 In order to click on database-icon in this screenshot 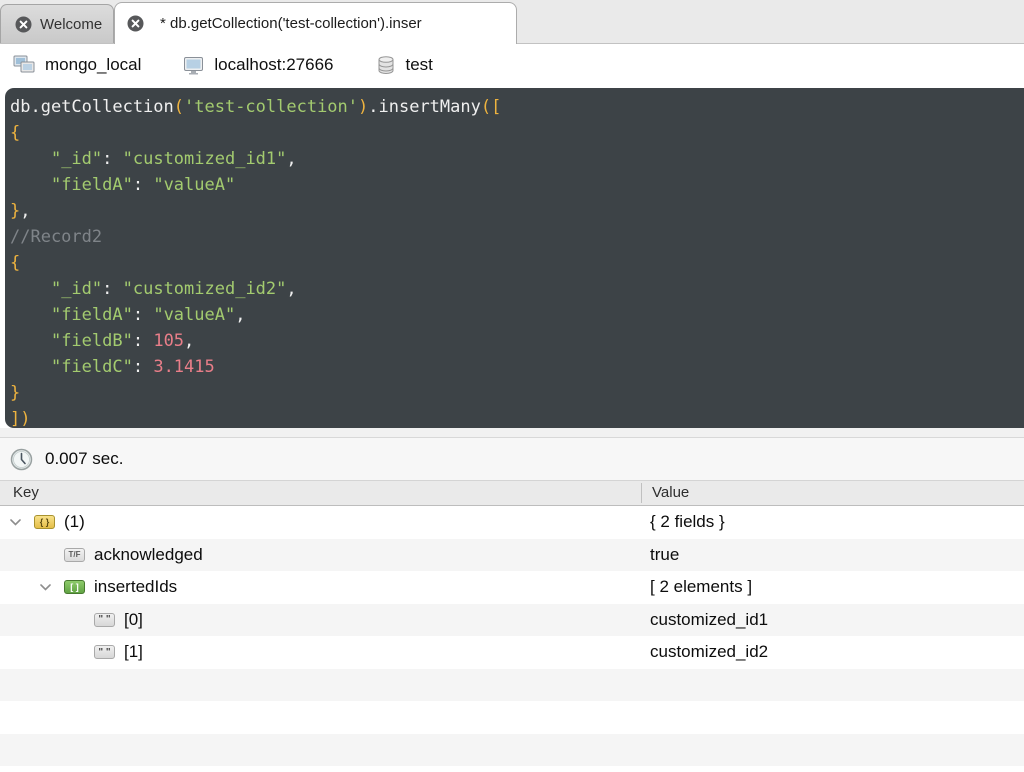, I will do `click(386, 65)`.